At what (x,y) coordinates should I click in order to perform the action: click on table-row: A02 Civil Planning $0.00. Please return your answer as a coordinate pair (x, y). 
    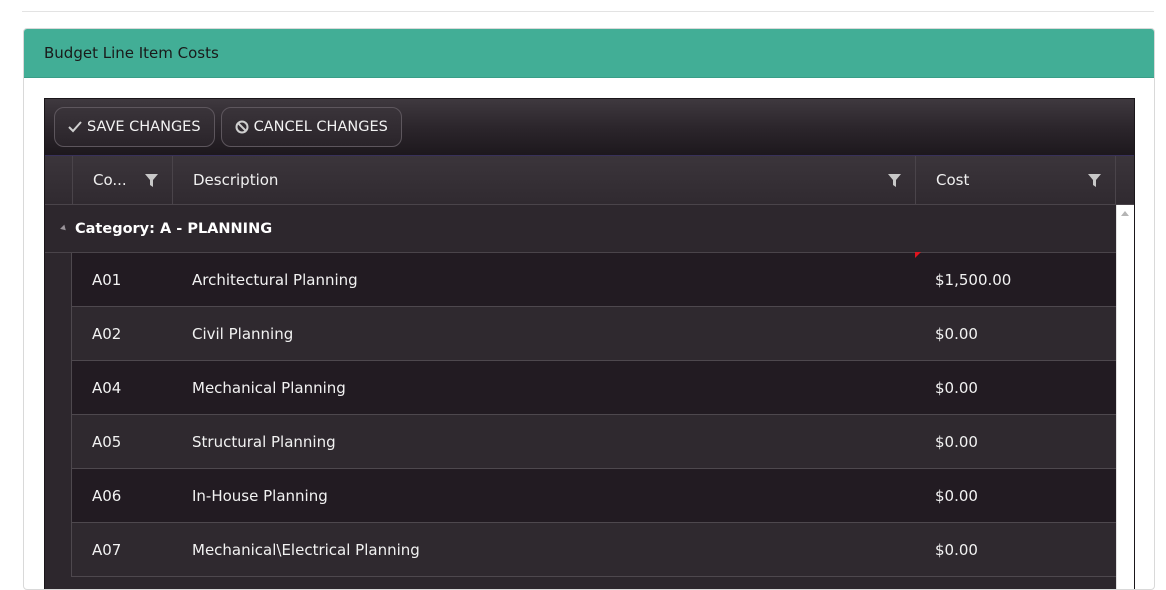
    Looking at the image, I should click on (594, 334).